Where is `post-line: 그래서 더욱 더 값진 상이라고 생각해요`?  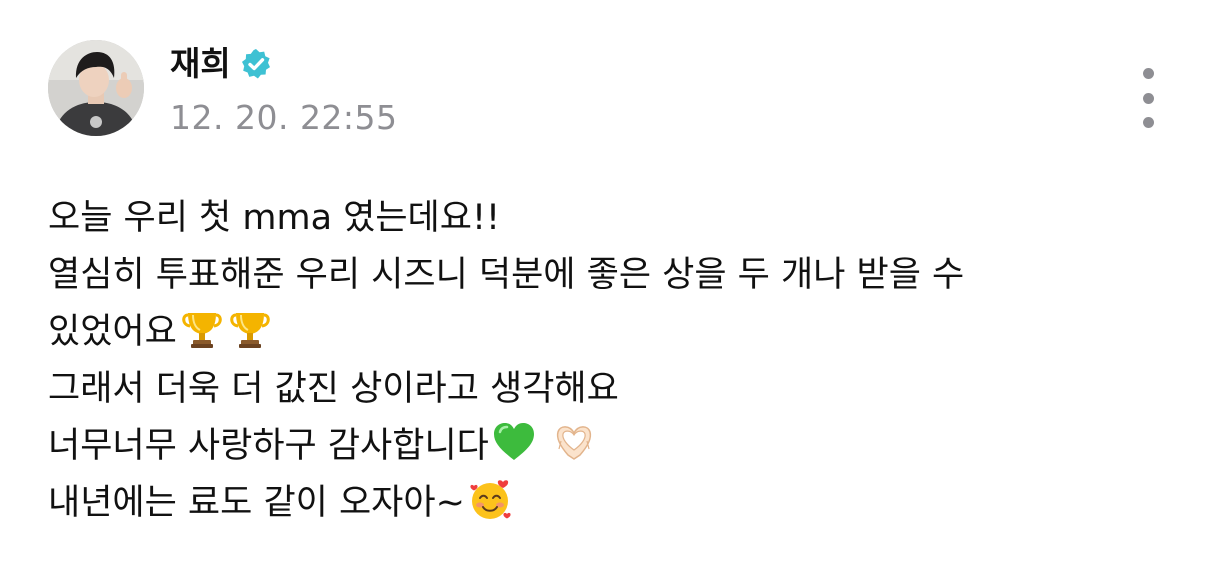 post-line: 그래서 더욱 더 값진 상이라고 생각해요 is located at coordinates (608, 389).